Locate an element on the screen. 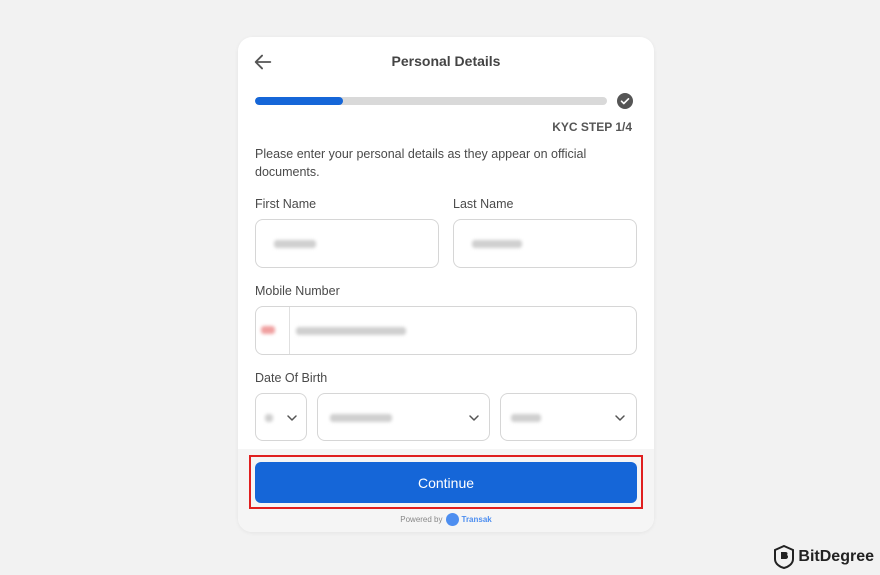  kyc-step-label: KYC STEP 1/4 is located at coordinates (592, 127).